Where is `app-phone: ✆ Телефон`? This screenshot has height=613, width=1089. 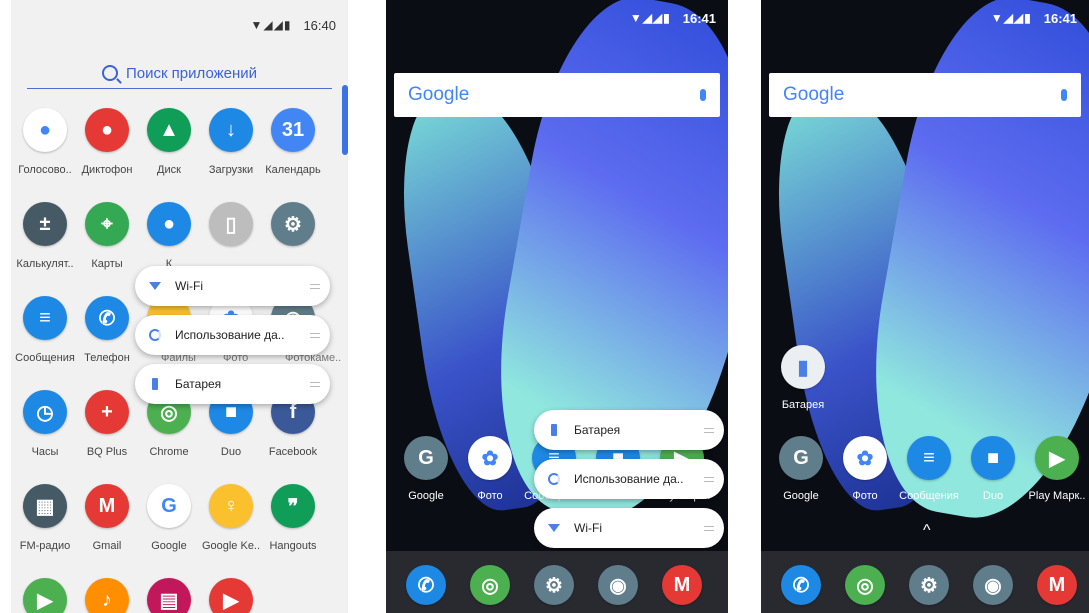 app-phone: ✆ Телефон is located at coordinates (107, 330).